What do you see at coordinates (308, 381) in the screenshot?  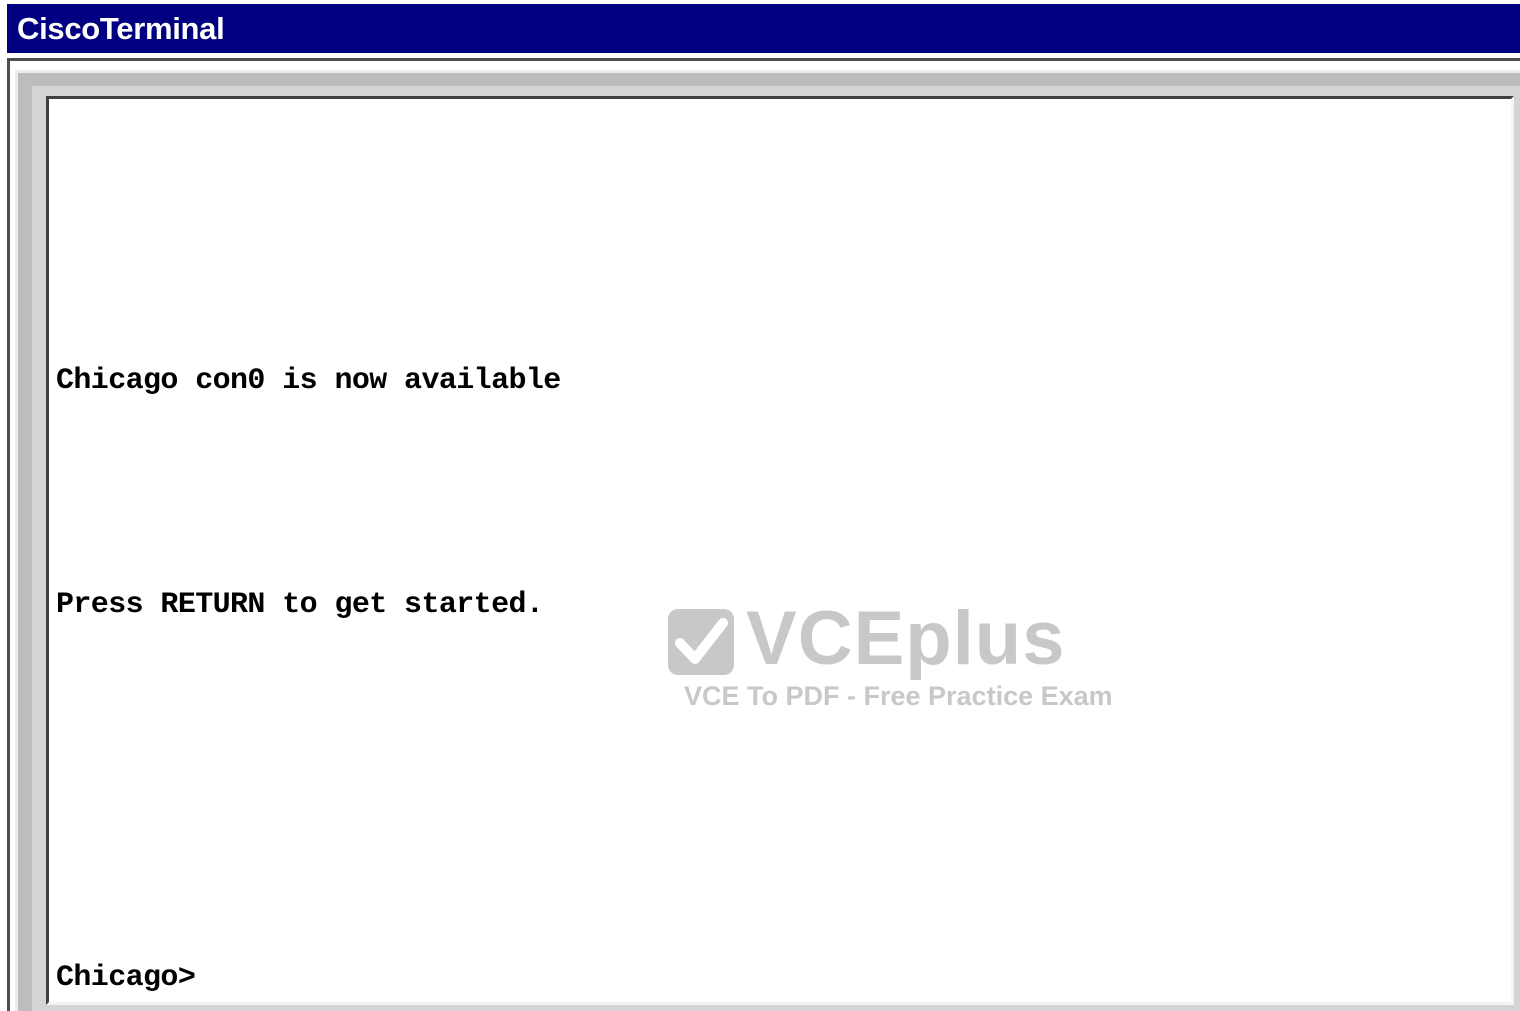 I see `terminal-line-status: Chicago con0 is now available` at bounding box center [308, 381].